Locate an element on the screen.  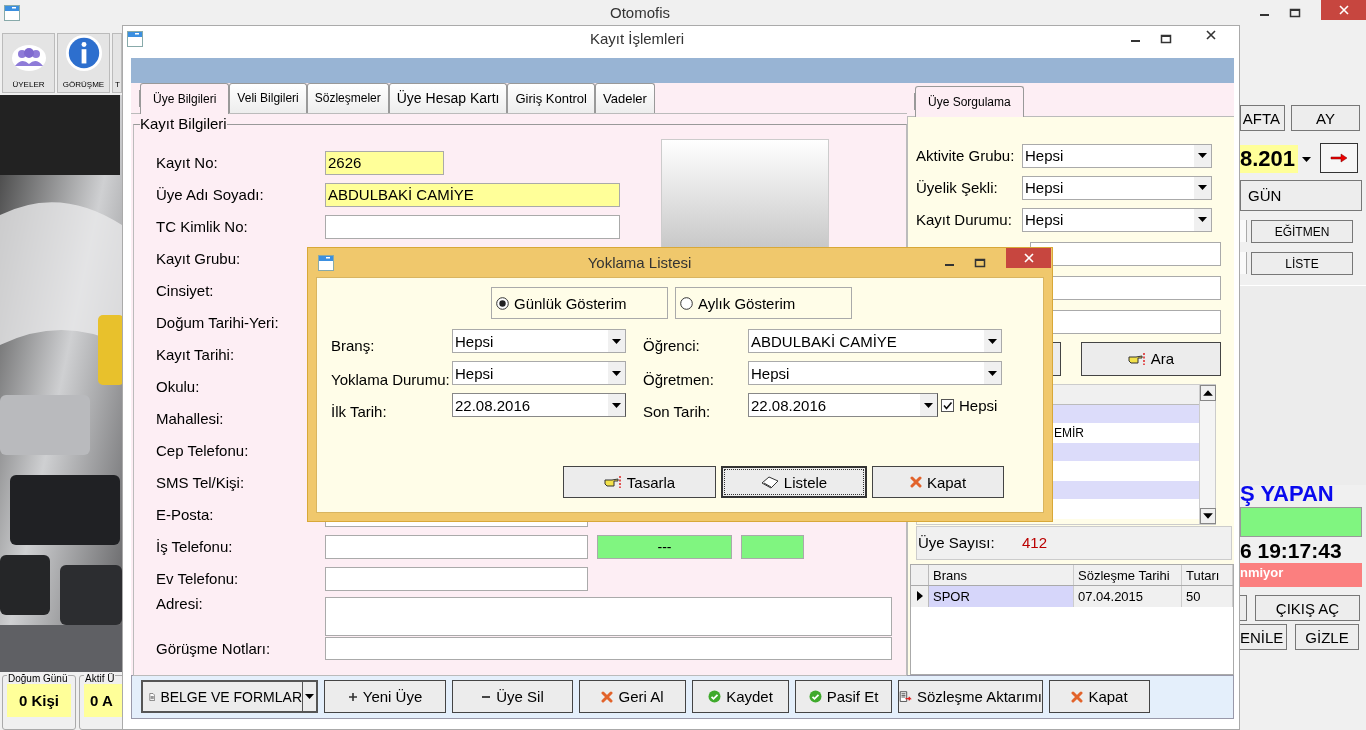
radio-option: Günlük Gösterim is located at coordinates (579, 303).